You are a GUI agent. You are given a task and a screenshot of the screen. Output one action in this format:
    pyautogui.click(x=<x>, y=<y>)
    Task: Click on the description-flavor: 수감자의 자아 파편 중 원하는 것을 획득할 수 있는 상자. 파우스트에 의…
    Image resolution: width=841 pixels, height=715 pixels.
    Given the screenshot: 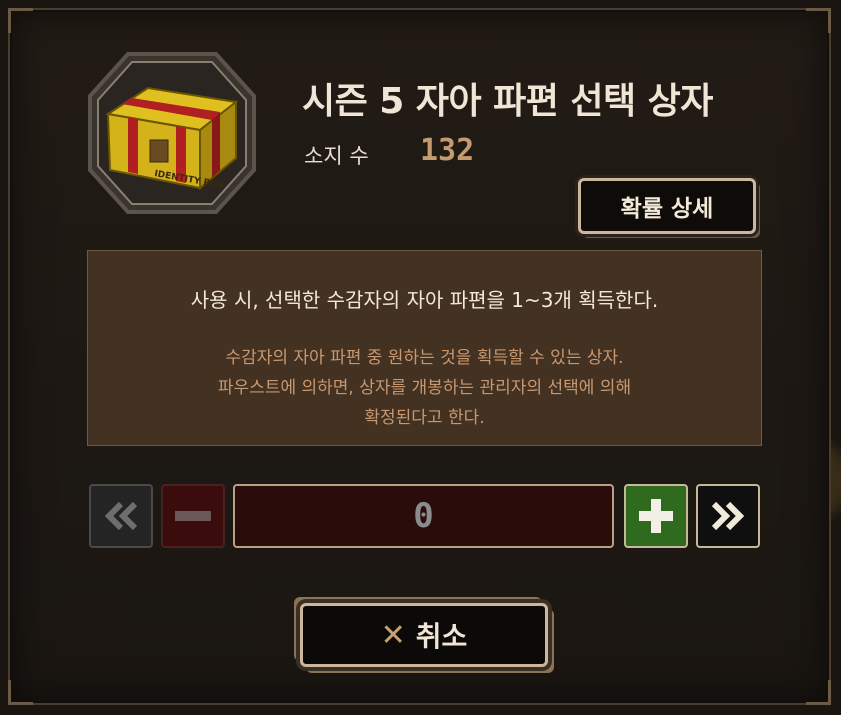 What is the action you would take?
    pyautogui.click(x=424, y=388)
    